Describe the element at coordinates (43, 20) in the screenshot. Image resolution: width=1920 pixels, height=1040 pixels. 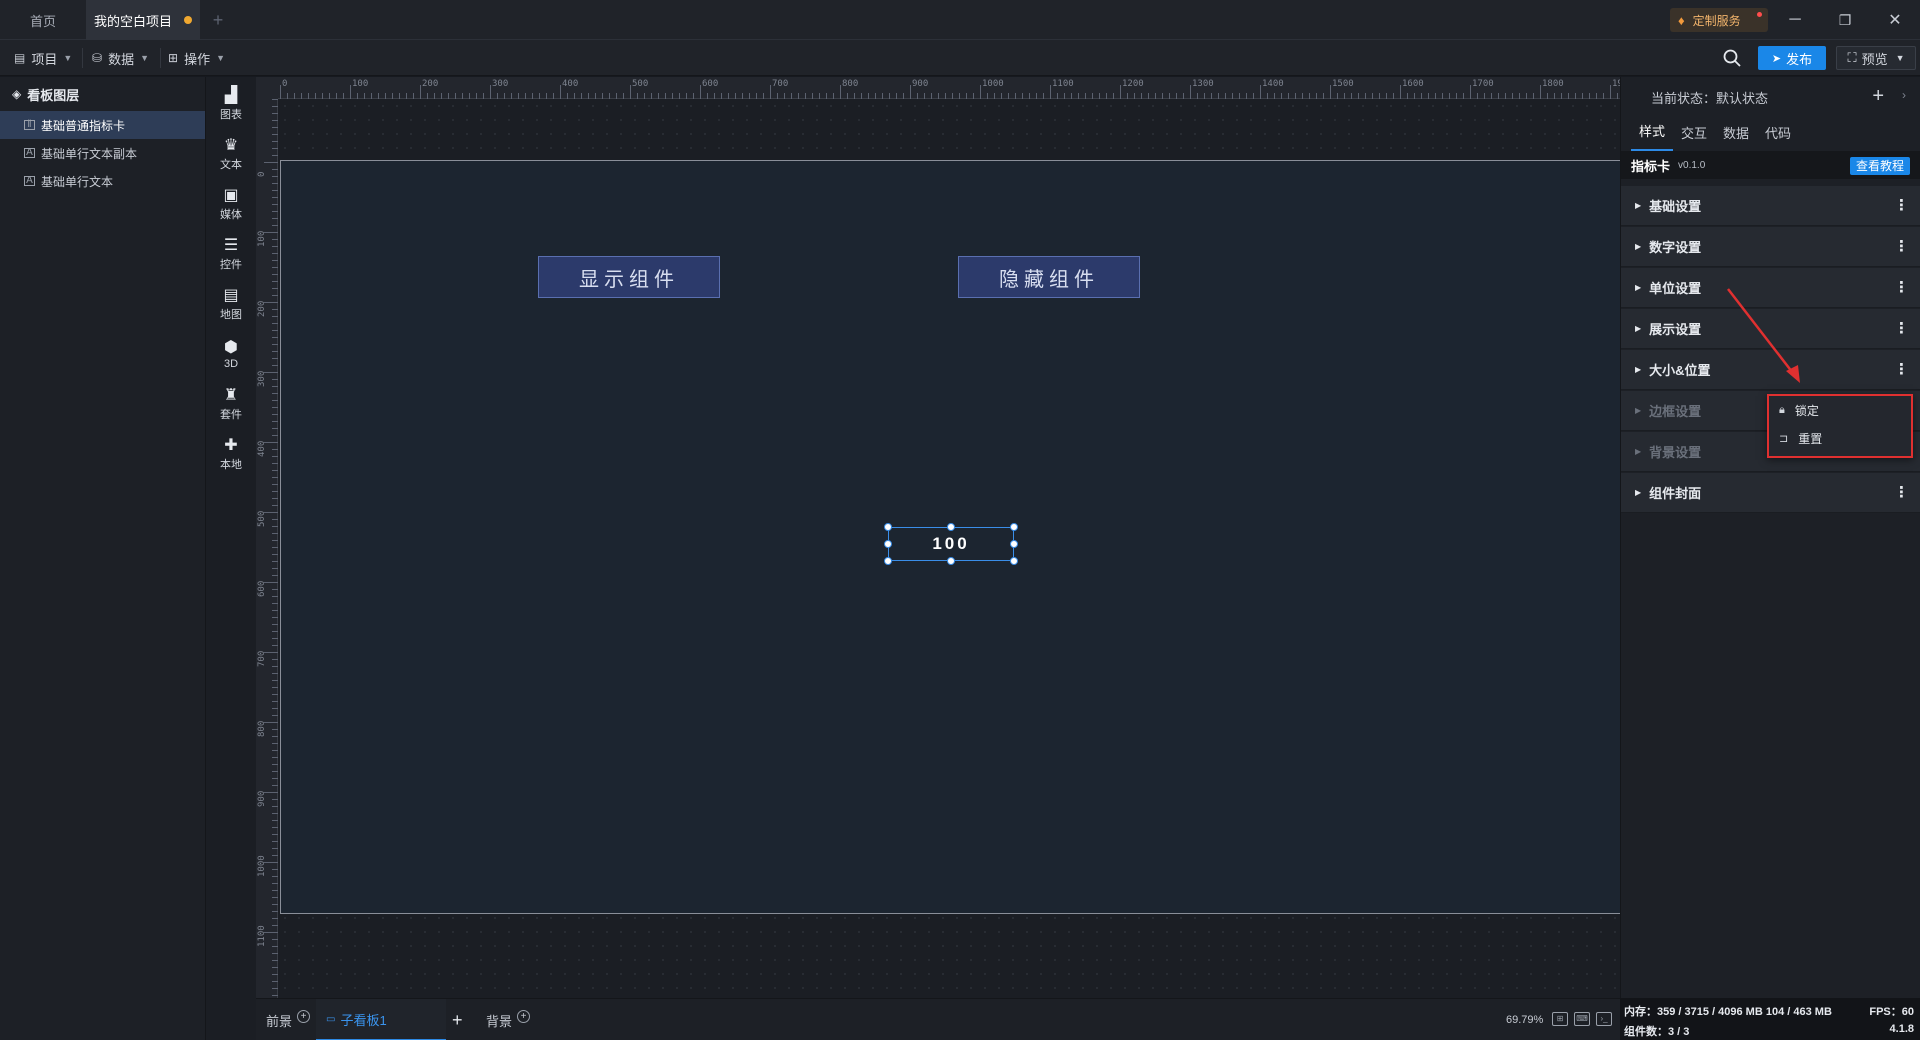
I see `tab-home: 首页` at that location.